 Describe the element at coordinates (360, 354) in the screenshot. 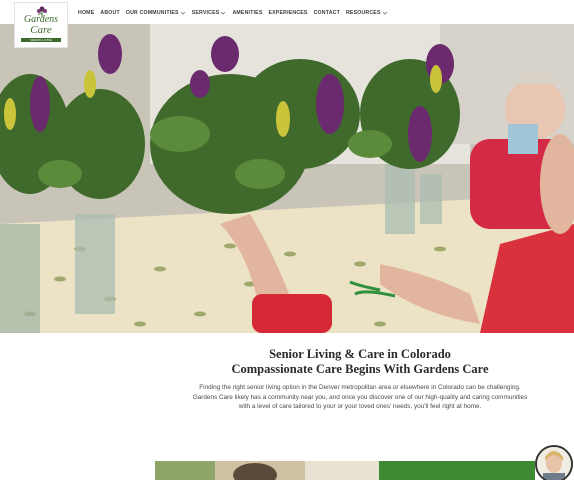

I see `intro-heading-line1: Senior Living & Care in Colorado` at that location.